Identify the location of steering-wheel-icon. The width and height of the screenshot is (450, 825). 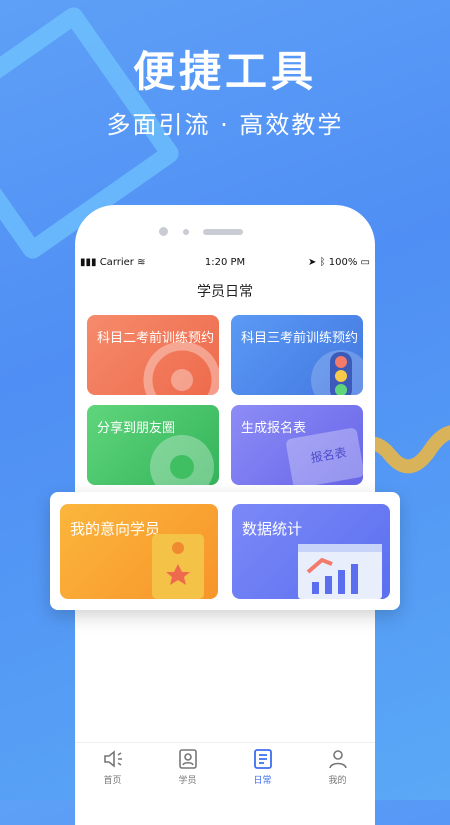
(181, 368).